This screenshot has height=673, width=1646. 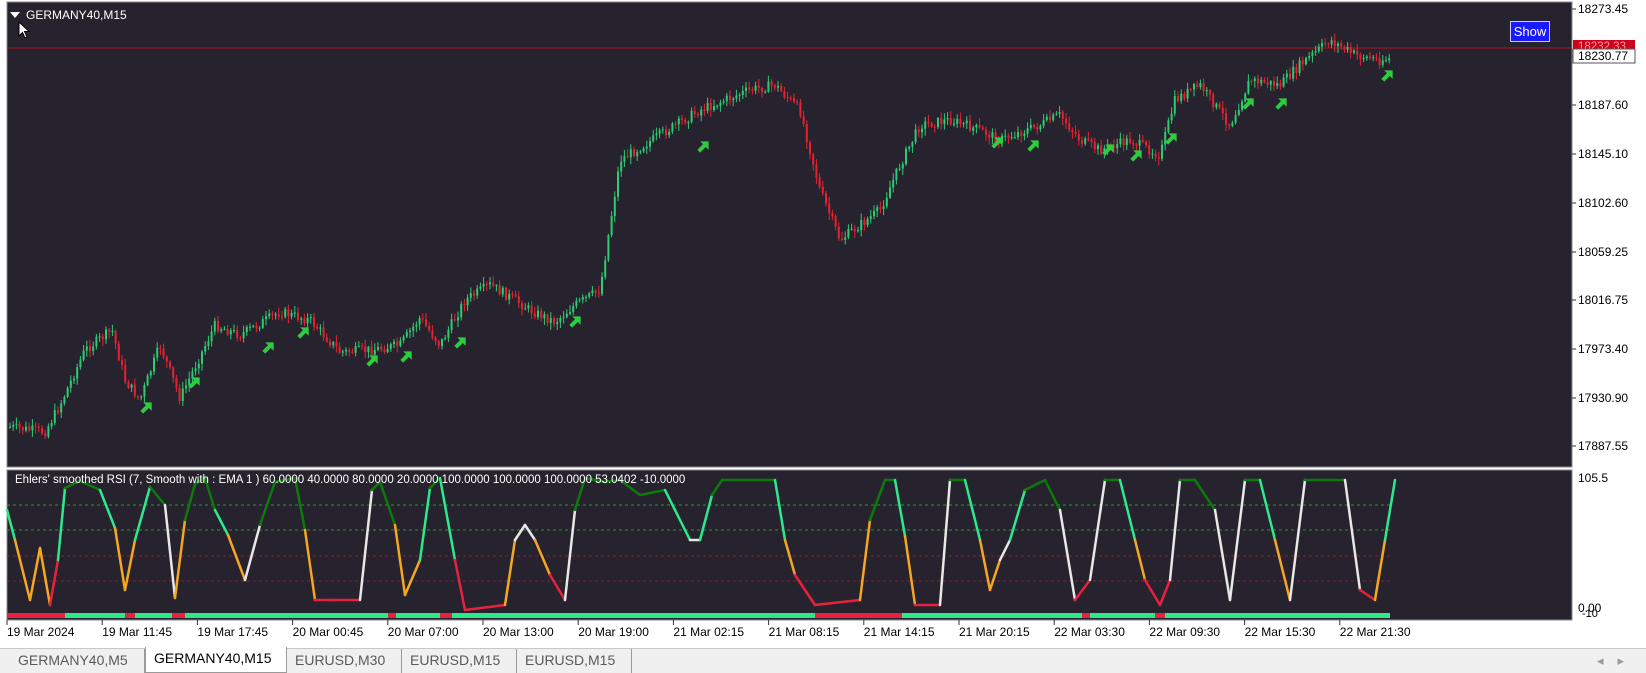 I want to click on tab-eurusd-m30: EURUSD,M30, so click(x=344, y=661).